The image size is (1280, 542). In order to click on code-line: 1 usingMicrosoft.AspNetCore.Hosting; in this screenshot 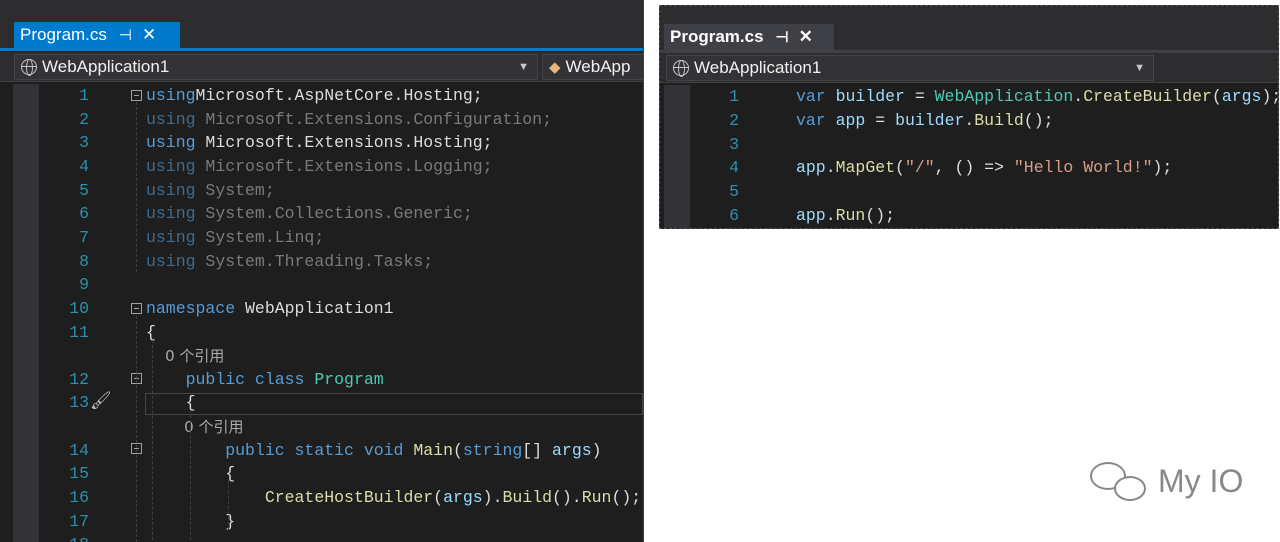, I will do `click(321, 96)`.